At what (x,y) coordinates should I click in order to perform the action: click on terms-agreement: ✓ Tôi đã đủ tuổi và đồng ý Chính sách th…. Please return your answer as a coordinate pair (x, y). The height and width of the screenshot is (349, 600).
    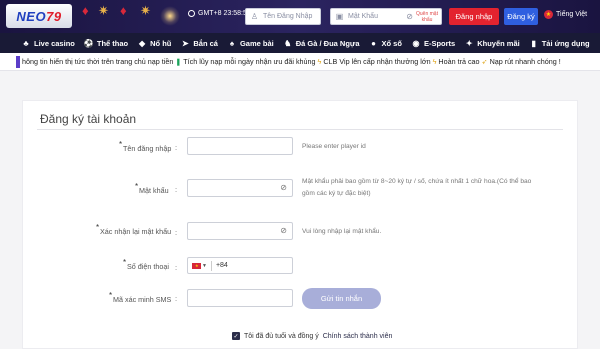
    Looking at the image, I should click on (312, 336).